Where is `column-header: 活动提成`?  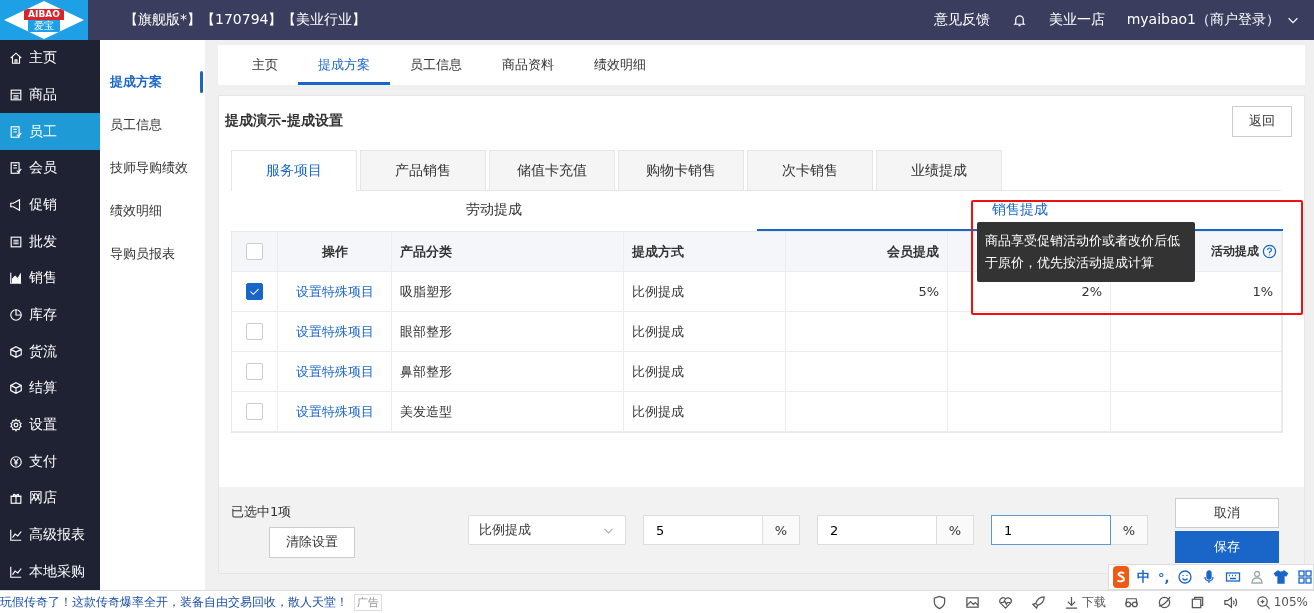
column-header: 活动提成 is located at coordinates (1235, 251).